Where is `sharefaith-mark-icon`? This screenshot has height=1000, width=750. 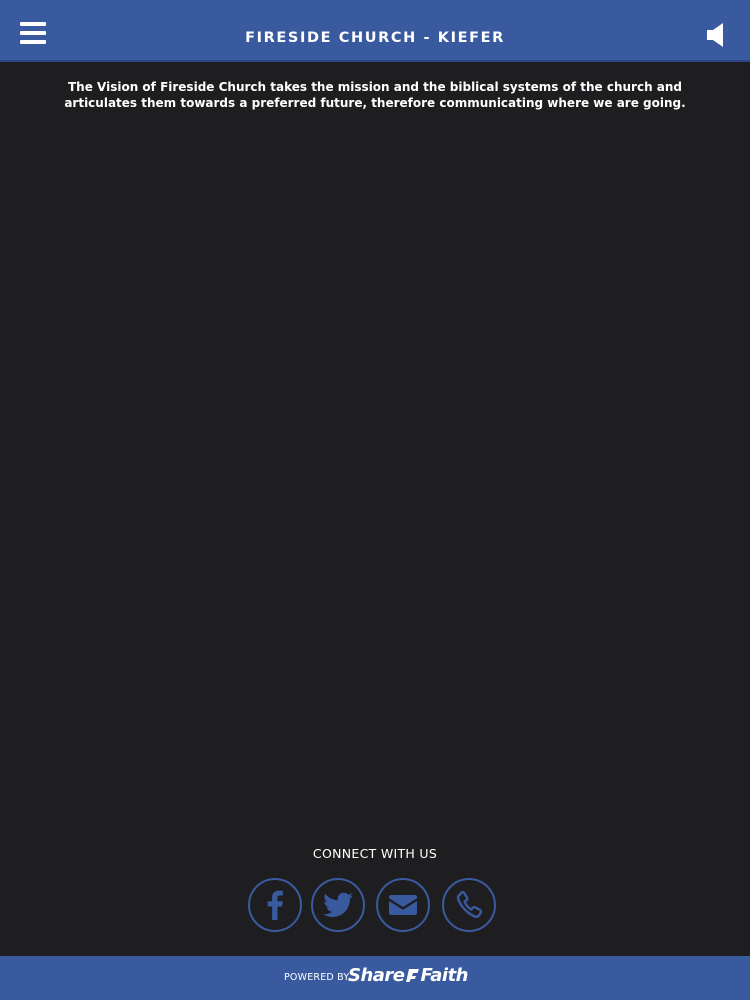 sharefaith-mark-icon is located at coordinates (412, 974).